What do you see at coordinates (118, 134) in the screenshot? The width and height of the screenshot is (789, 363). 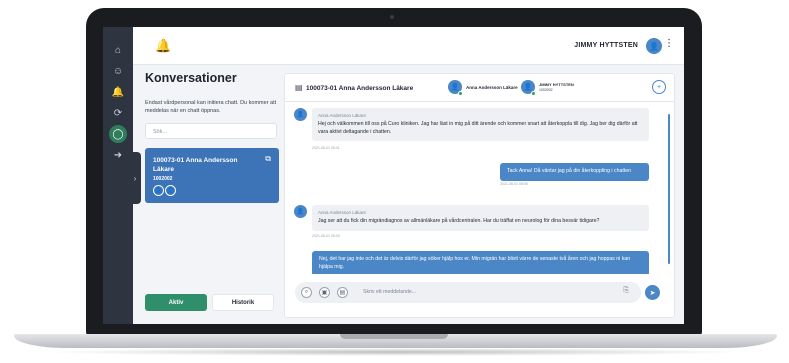 I see `chat-icon: ◯` at bounding box center [118, 134].